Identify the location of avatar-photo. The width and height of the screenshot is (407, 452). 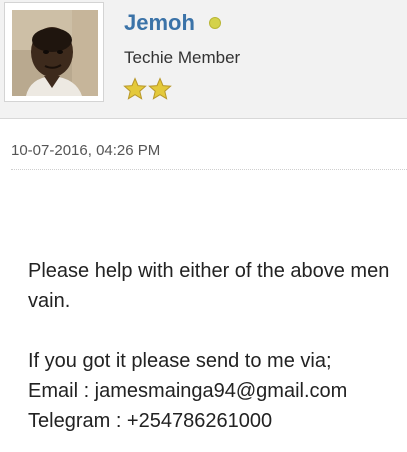
(55, 53).